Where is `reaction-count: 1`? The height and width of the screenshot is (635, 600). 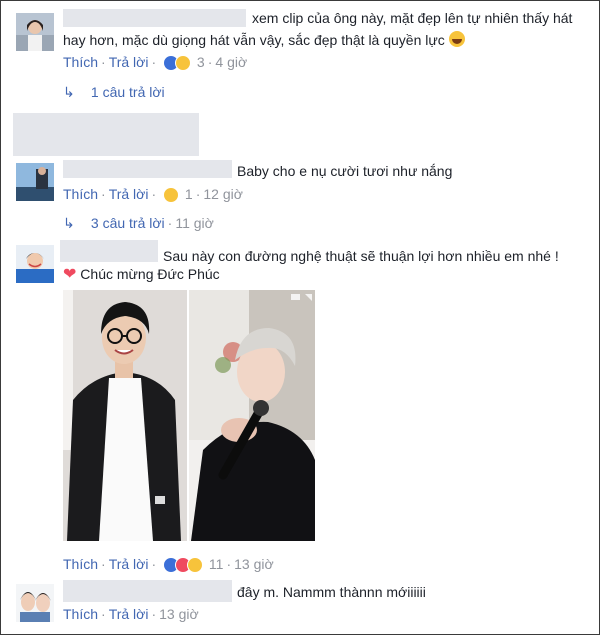 reaction-count: 1 is located at coordinates (189, 194).